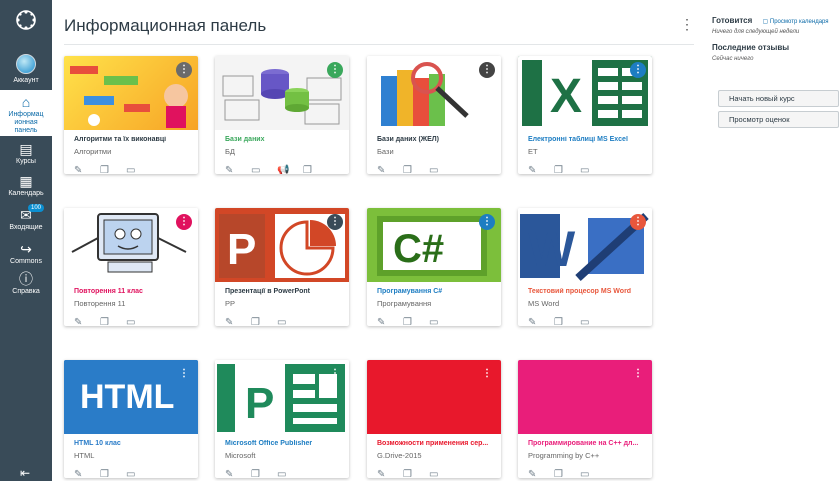 Image resolution: width=839 pixels, height=481 pixels. What do you see at coordinates (282, 115) in the screenshot?
I see `course-card: ⋮ Бази даних БД ✎ ▭ 📢 ❐` at bounding box center [282, 115].